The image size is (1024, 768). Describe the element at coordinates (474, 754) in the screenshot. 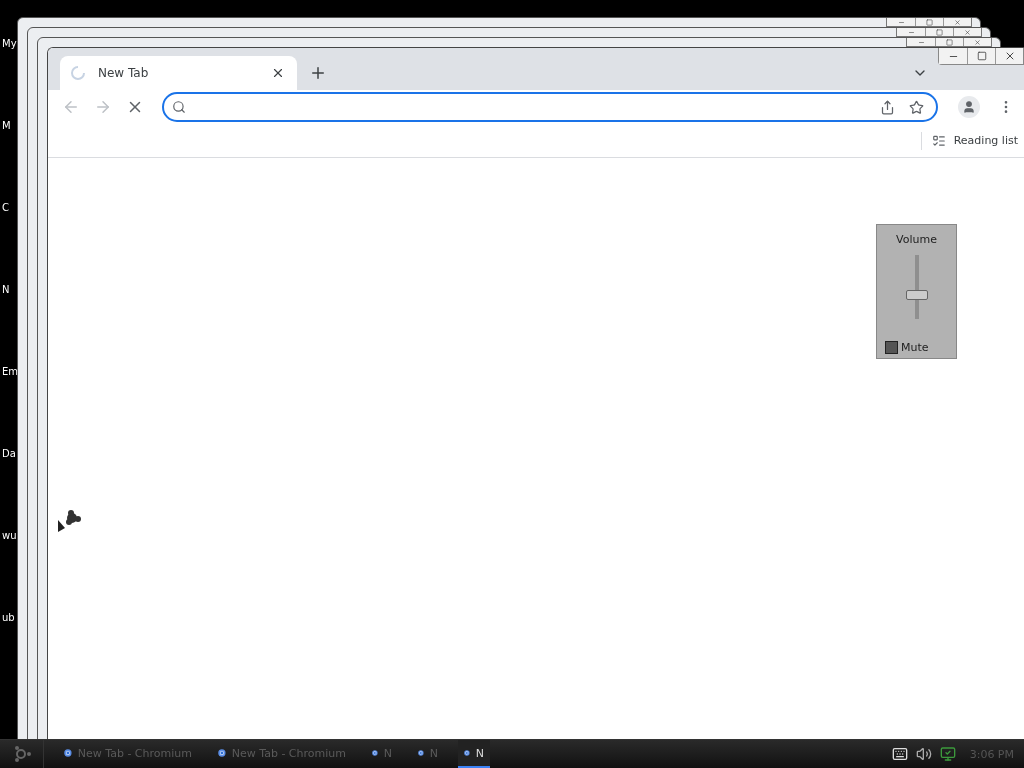

I see `taskbar-item: N` at that location.